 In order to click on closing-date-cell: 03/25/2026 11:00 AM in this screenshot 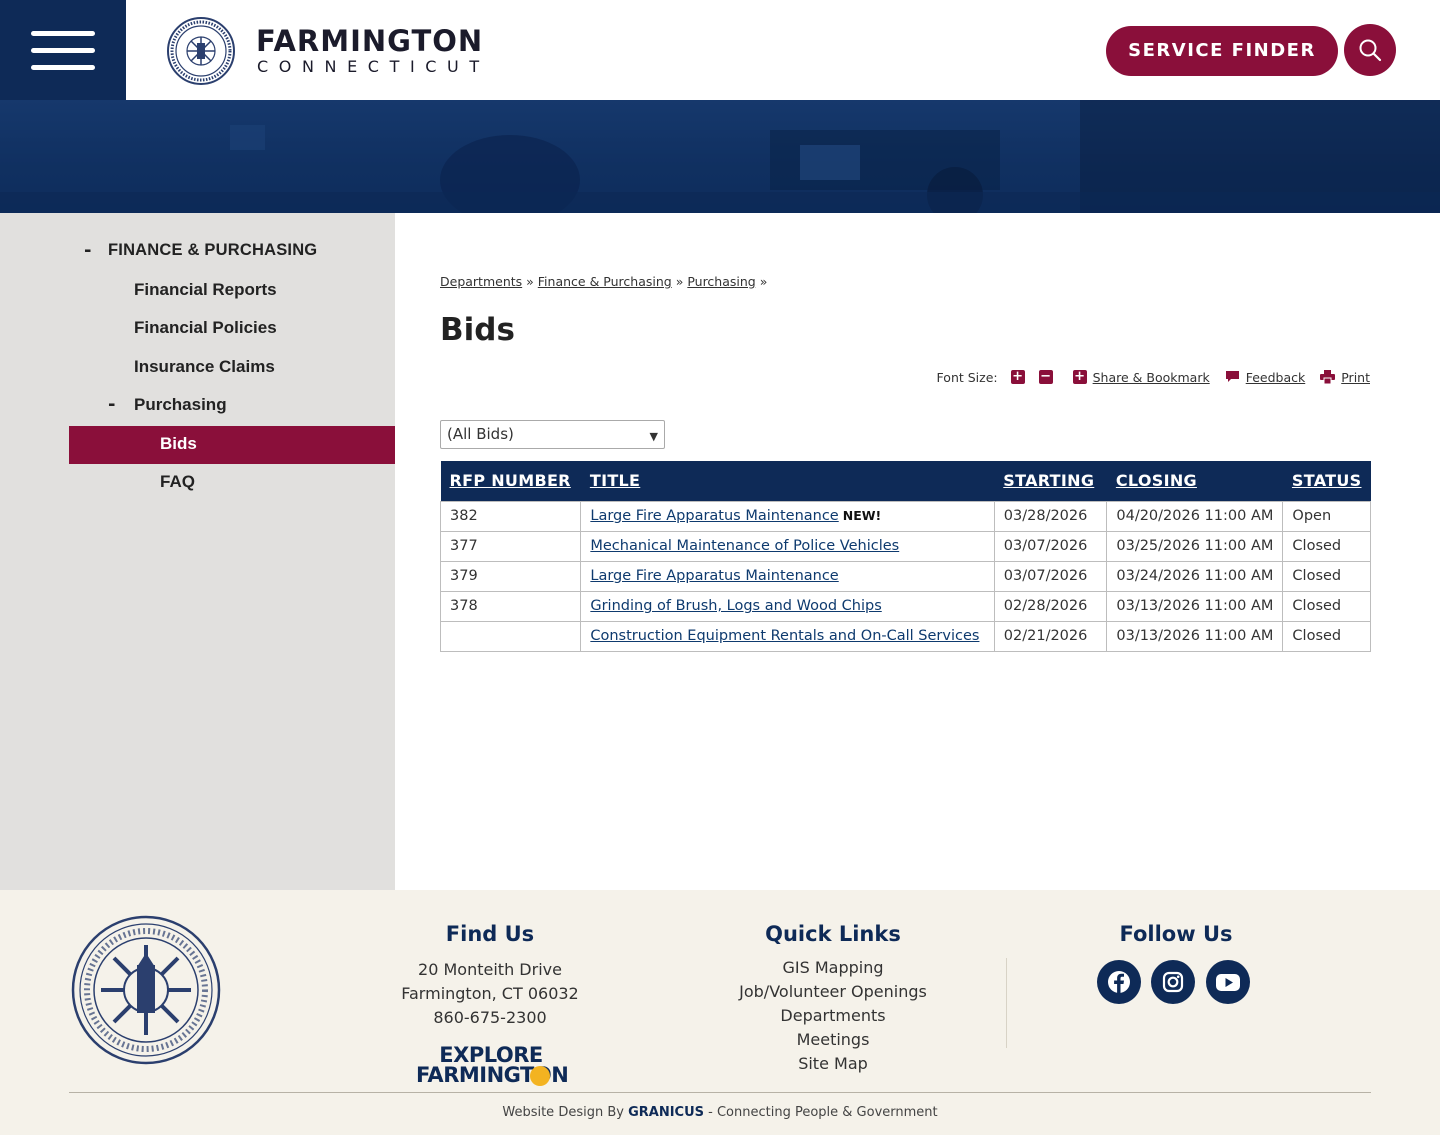, I will do `click(1195, 546)`.